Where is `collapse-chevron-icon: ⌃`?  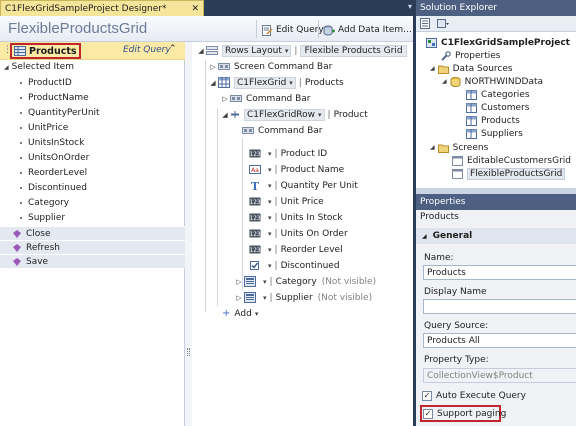
collapse-chevron-icon: ⌃ is located at coordinates (173, 49).